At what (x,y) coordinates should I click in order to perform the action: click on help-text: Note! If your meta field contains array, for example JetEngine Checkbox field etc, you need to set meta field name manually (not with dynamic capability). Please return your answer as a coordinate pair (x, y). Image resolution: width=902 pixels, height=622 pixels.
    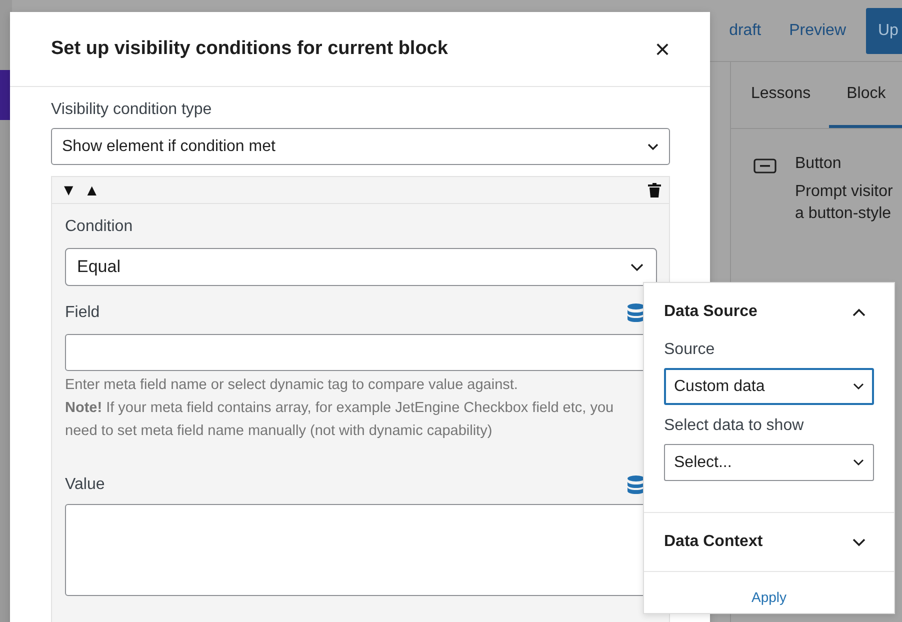
    Looking at the image, I should click on (340, 420).